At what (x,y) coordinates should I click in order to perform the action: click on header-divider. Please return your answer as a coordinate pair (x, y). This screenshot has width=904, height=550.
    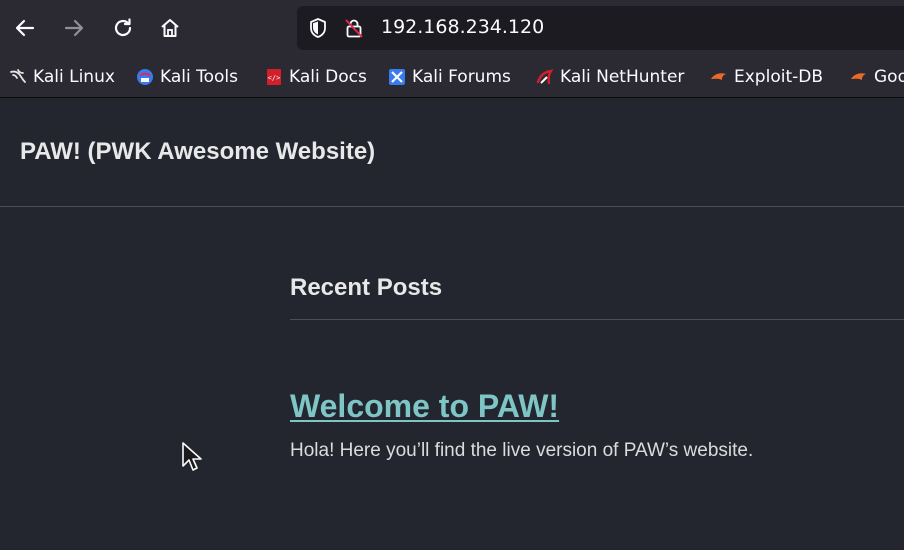
    Looking at the image, I should click on (452, 206).